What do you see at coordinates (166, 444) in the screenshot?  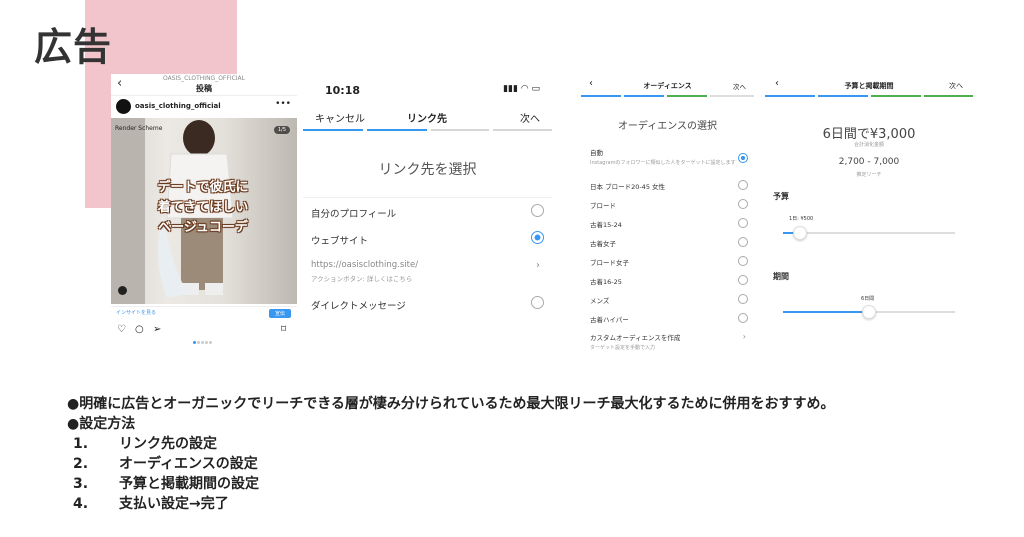 I see `setup-step: 1. リンク先の設定` at bounding box center [166, 444].